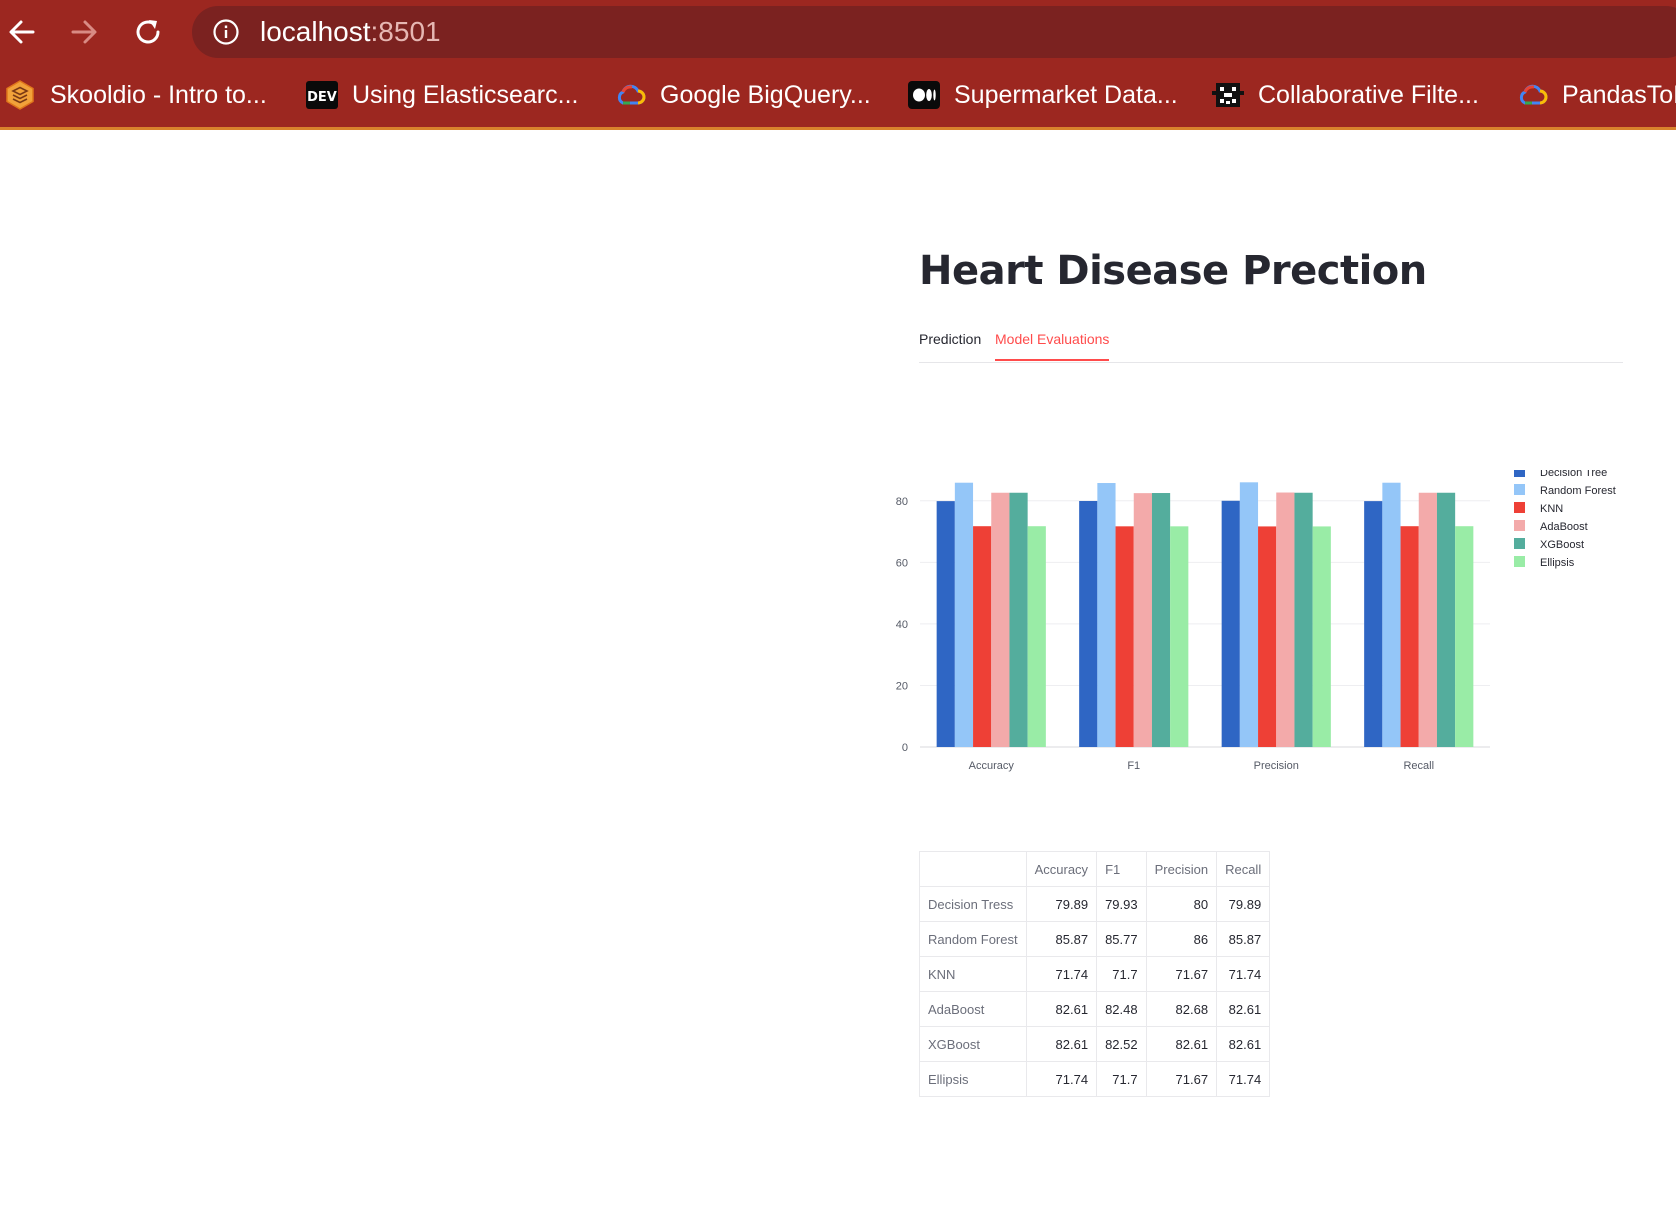  What do you see at coordinates (1095, 939) in the screenshot?
I see `table-row: Random Forest 85.87 85.77 86 85.87` at bounding box center [1095, 939].